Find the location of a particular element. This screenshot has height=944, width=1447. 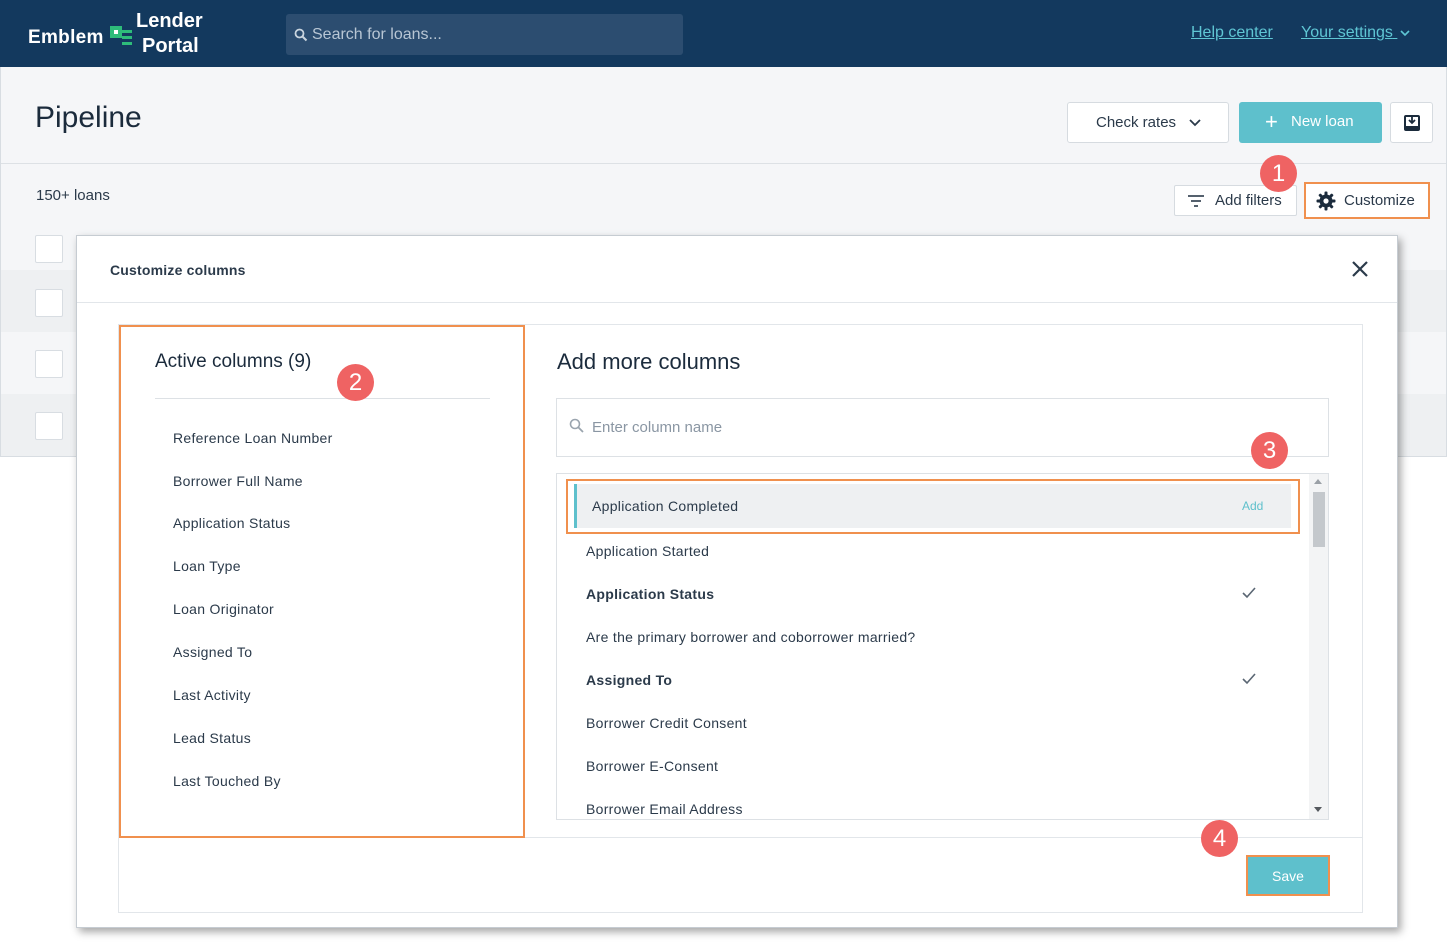

active-column-item: Assigned To is located at coordinates (212, 652).